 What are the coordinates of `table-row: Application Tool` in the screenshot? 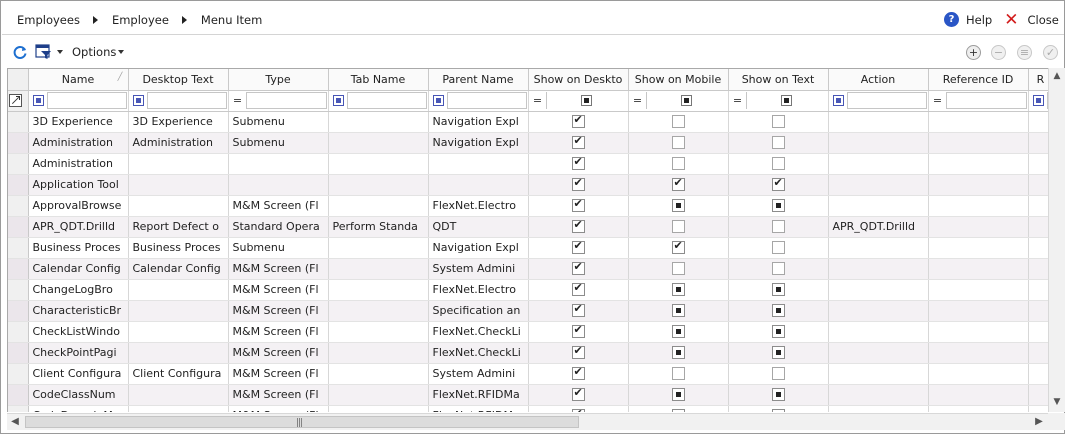 It's located at (528, 185).